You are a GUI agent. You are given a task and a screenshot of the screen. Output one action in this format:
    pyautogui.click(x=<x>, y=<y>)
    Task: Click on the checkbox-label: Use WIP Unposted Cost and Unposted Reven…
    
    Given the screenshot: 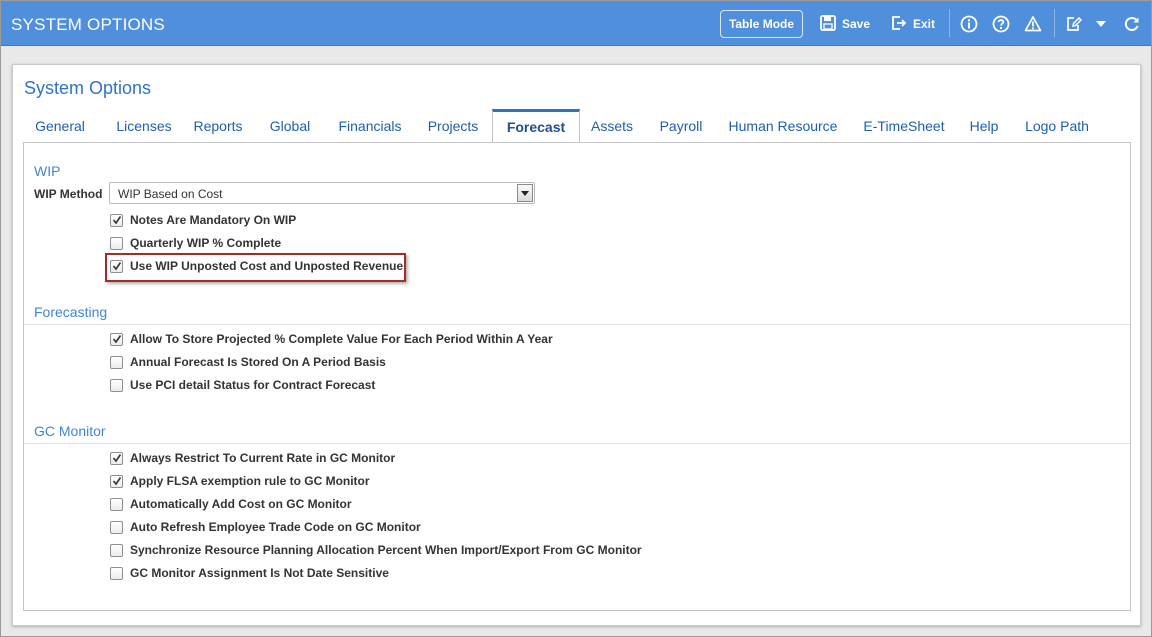 What is the action you would take?
    pyautogui.click(x=267, y=266)
    